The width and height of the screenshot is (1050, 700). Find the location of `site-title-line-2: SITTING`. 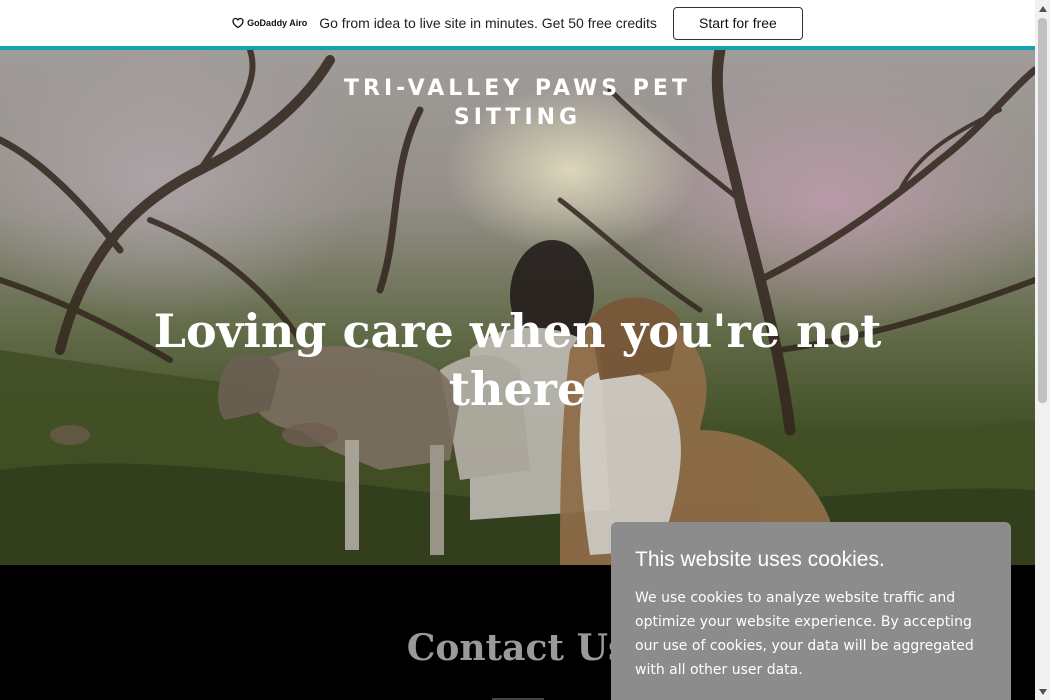

site-title-line-2: SITTING is located at coordinates (517, 117).